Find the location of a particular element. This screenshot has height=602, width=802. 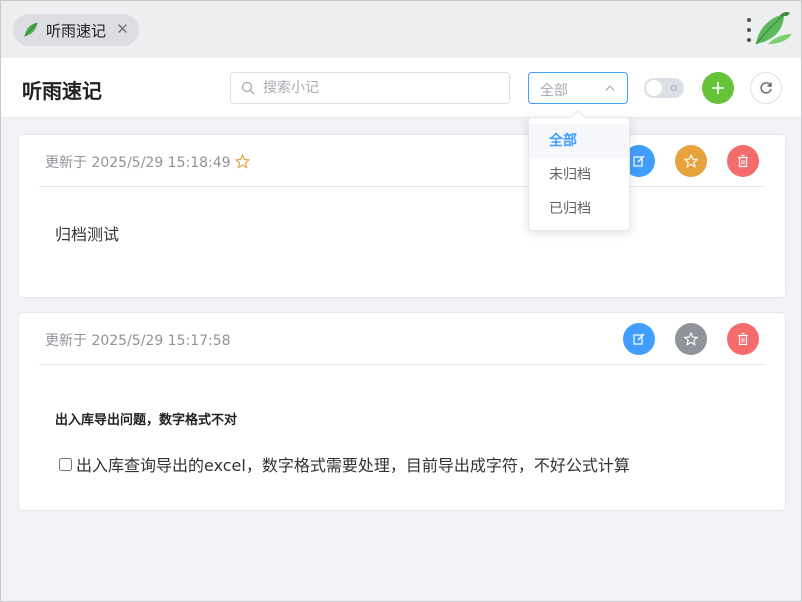

plus-icon is located at coordinates (718, 88).